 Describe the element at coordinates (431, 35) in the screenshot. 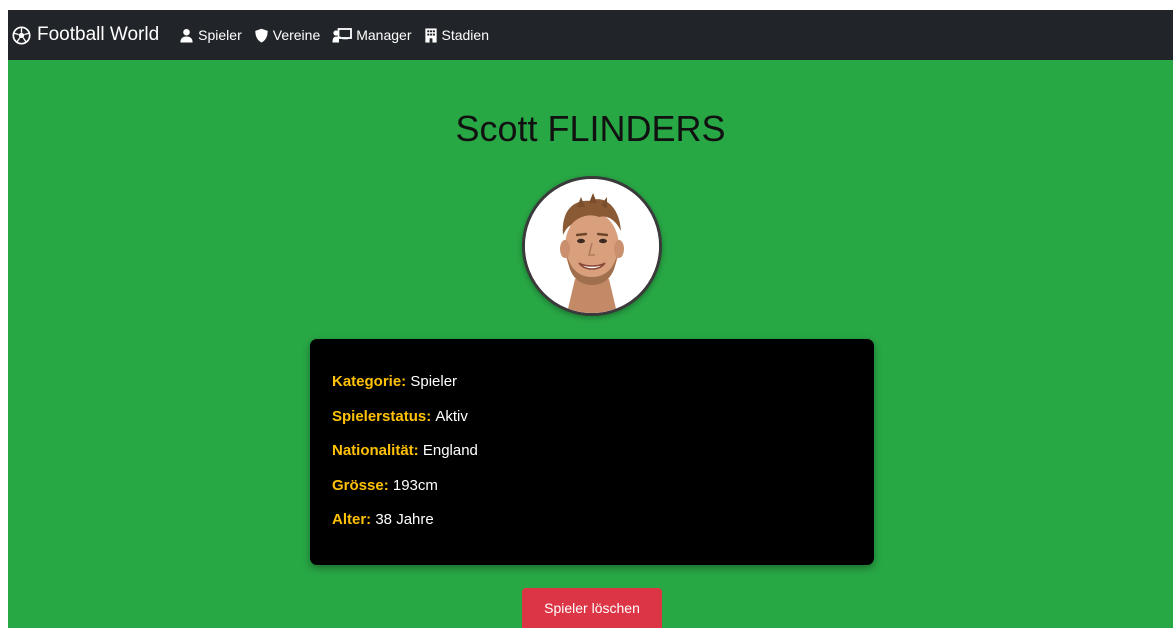

I see `building-icon` at that location.